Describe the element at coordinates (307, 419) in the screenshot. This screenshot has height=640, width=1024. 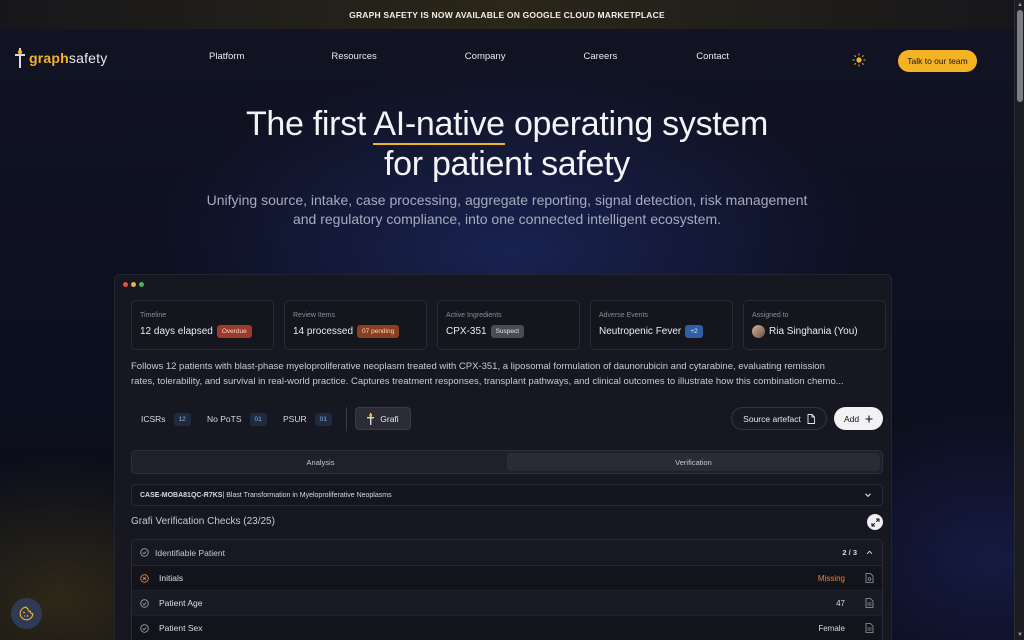
I see `filter-psur: PSUR 01` at that location.